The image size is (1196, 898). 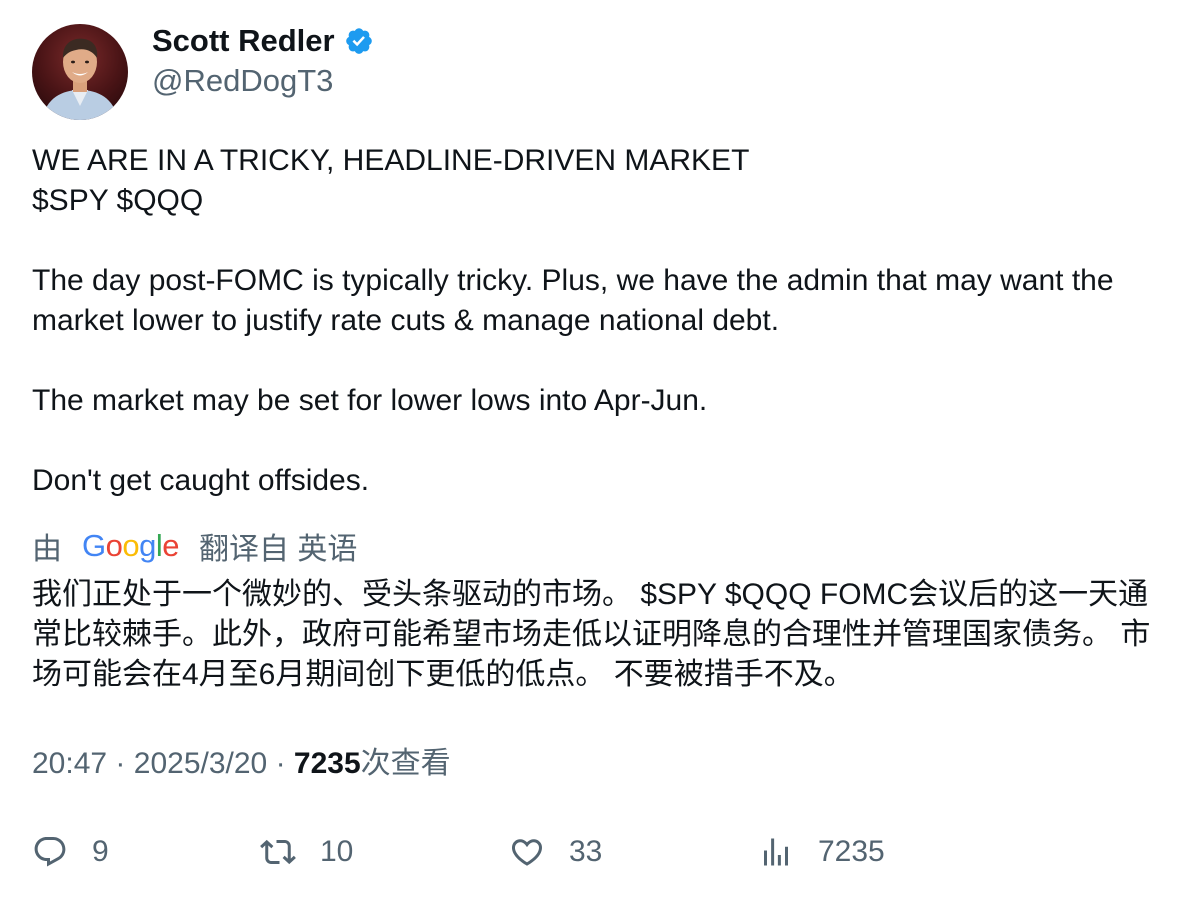 I want to click on views-action-count: 7235, so click(x=851, y=851).